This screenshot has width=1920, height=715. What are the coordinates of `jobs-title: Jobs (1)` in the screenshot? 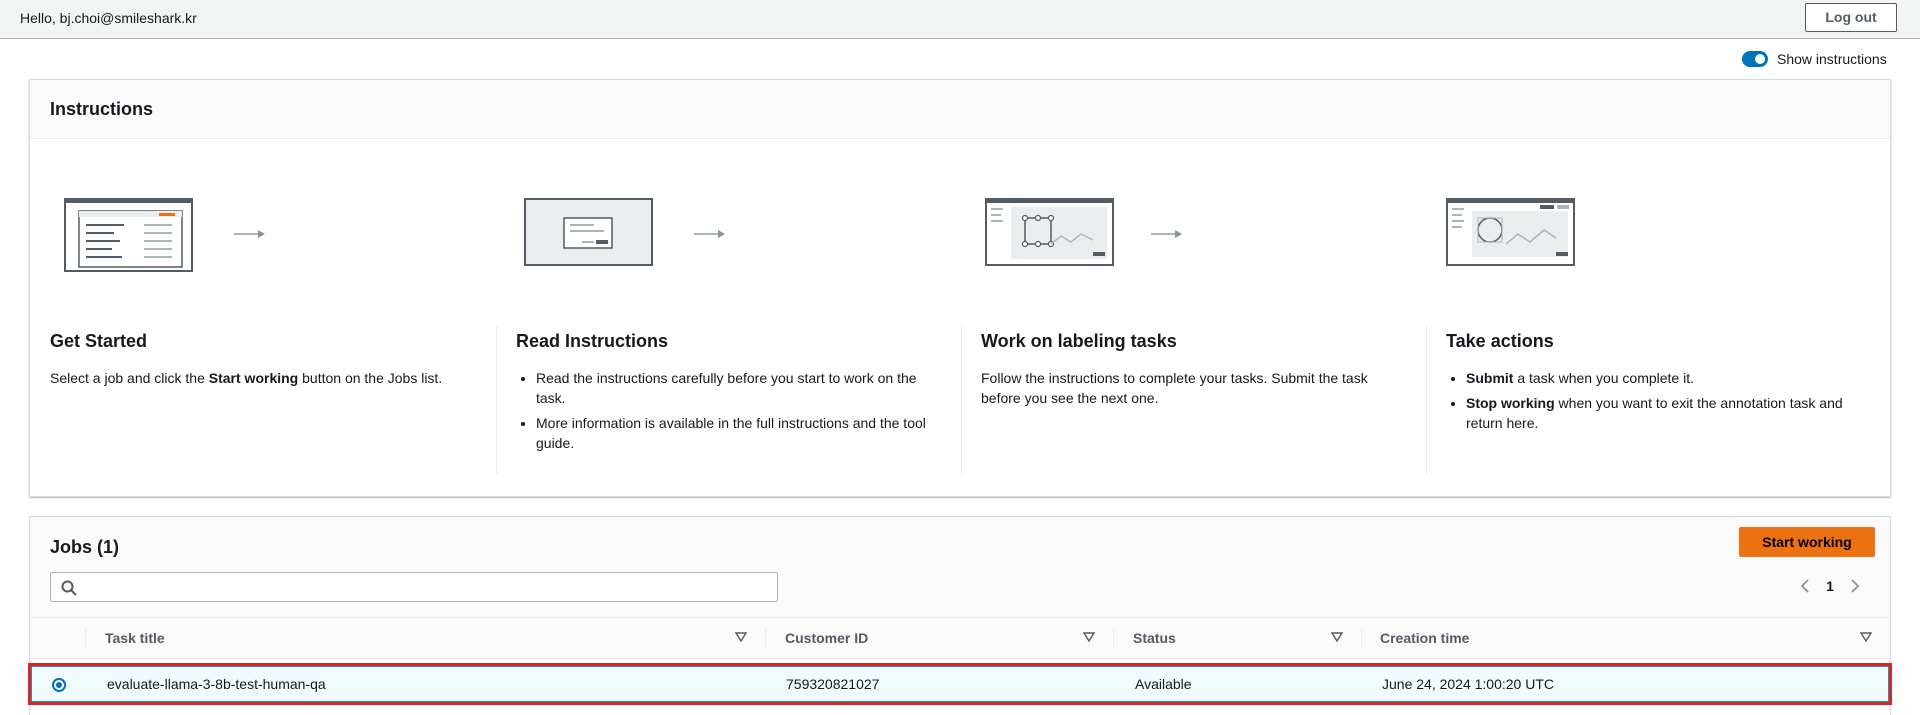 It's located at (85, 547).